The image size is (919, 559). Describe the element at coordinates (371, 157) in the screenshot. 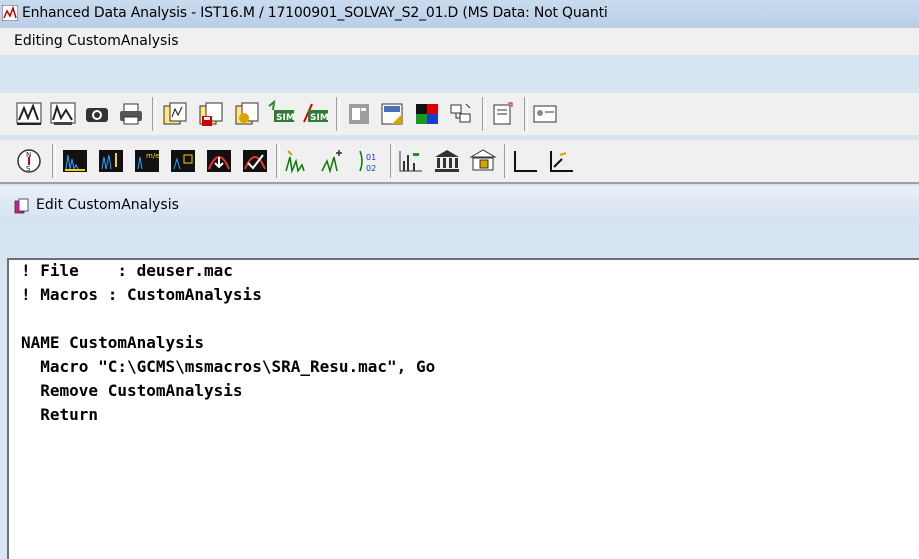

I see `svg-text: 01` at that location.